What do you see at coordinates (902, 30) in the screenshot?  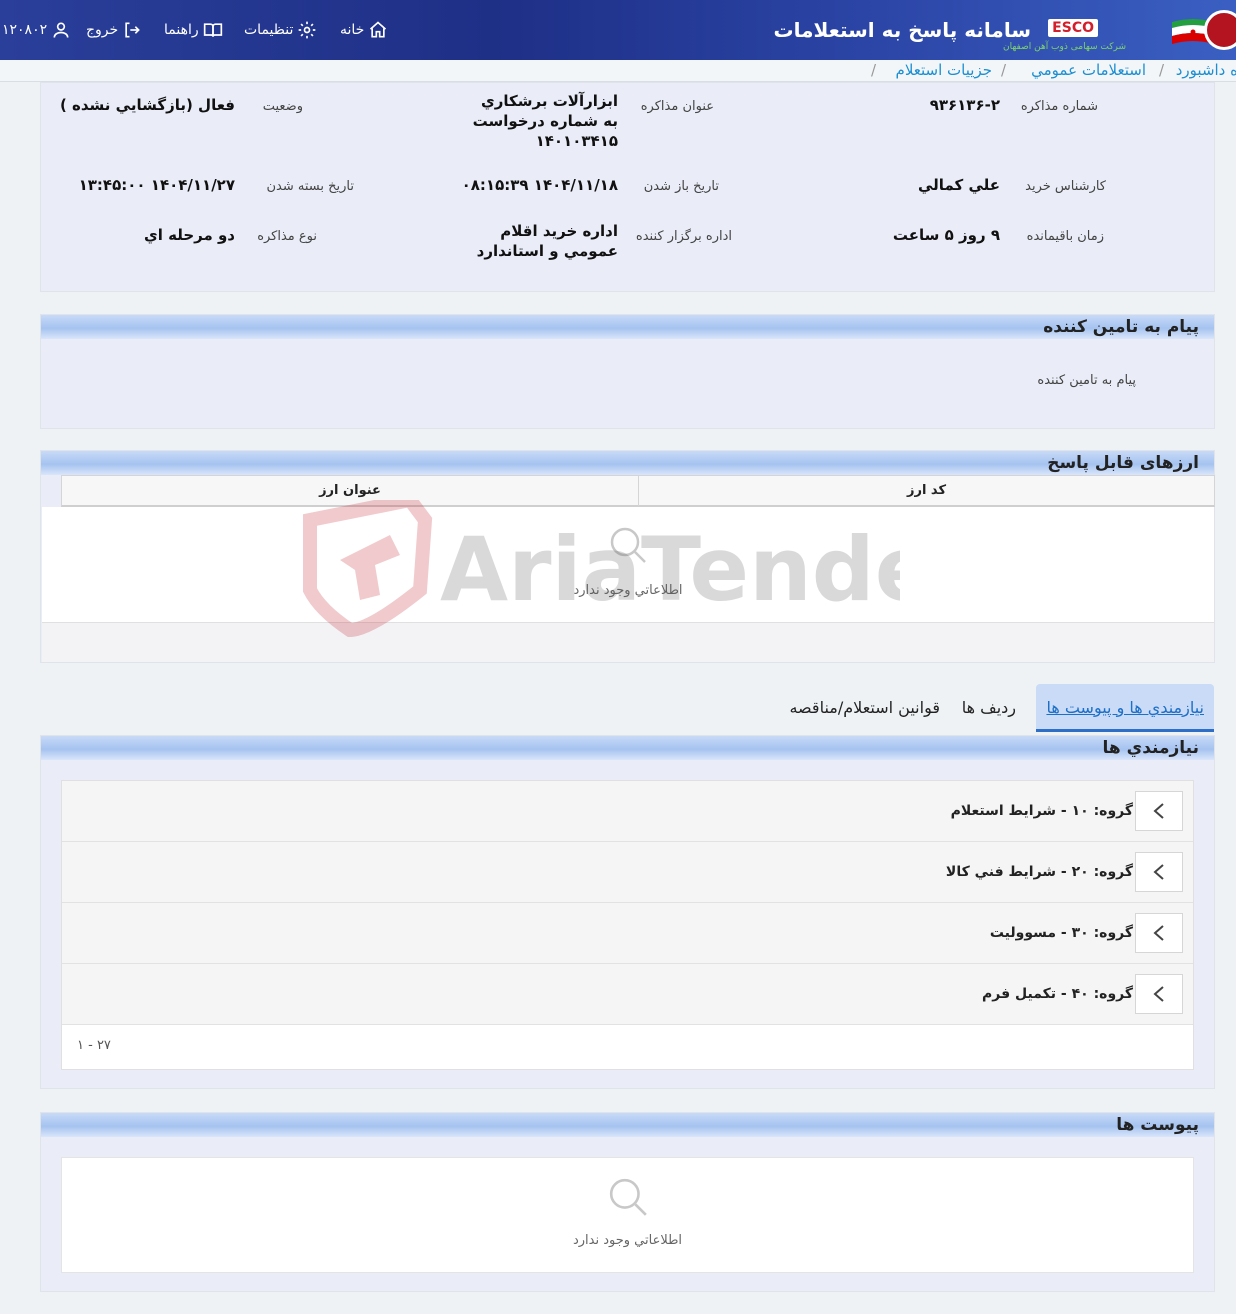 I see `app-title: سامانه پاسخ به استعلامات` at bounding box center [902, 30].